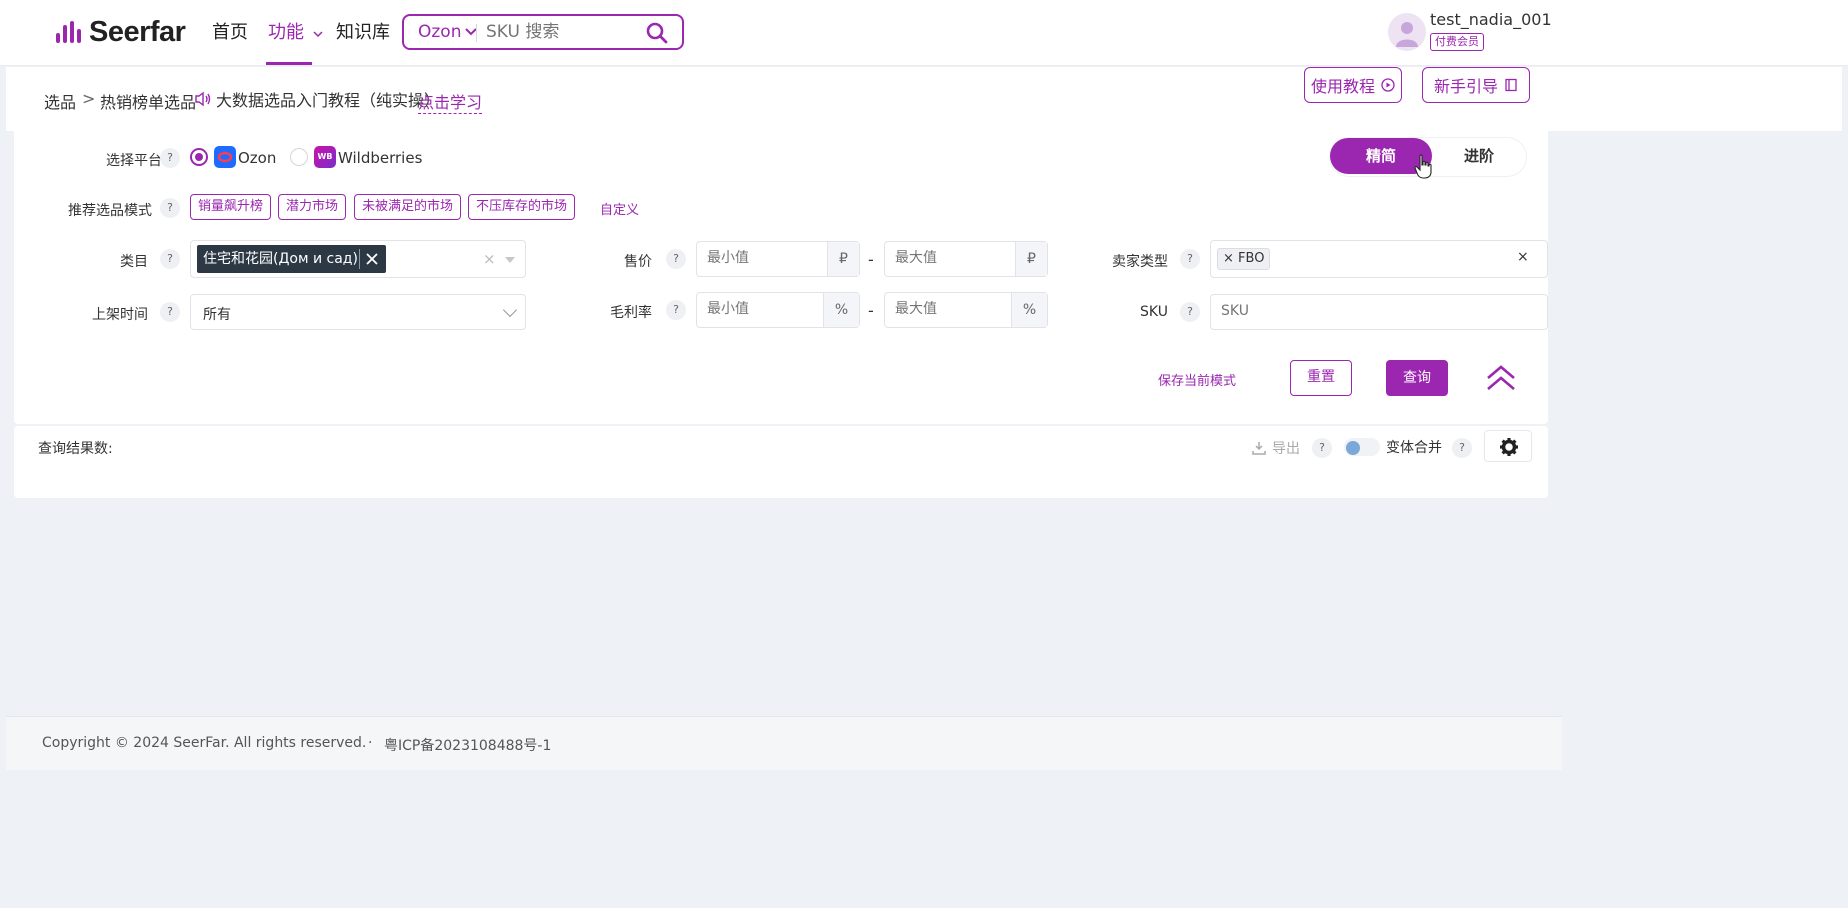 The image size is (1848, 908). What do you see at coordinates (467, 745) in the screenshot?
I see `icp-link: 粤ICP备2023108488号-1` at bounding box center [467, 745].